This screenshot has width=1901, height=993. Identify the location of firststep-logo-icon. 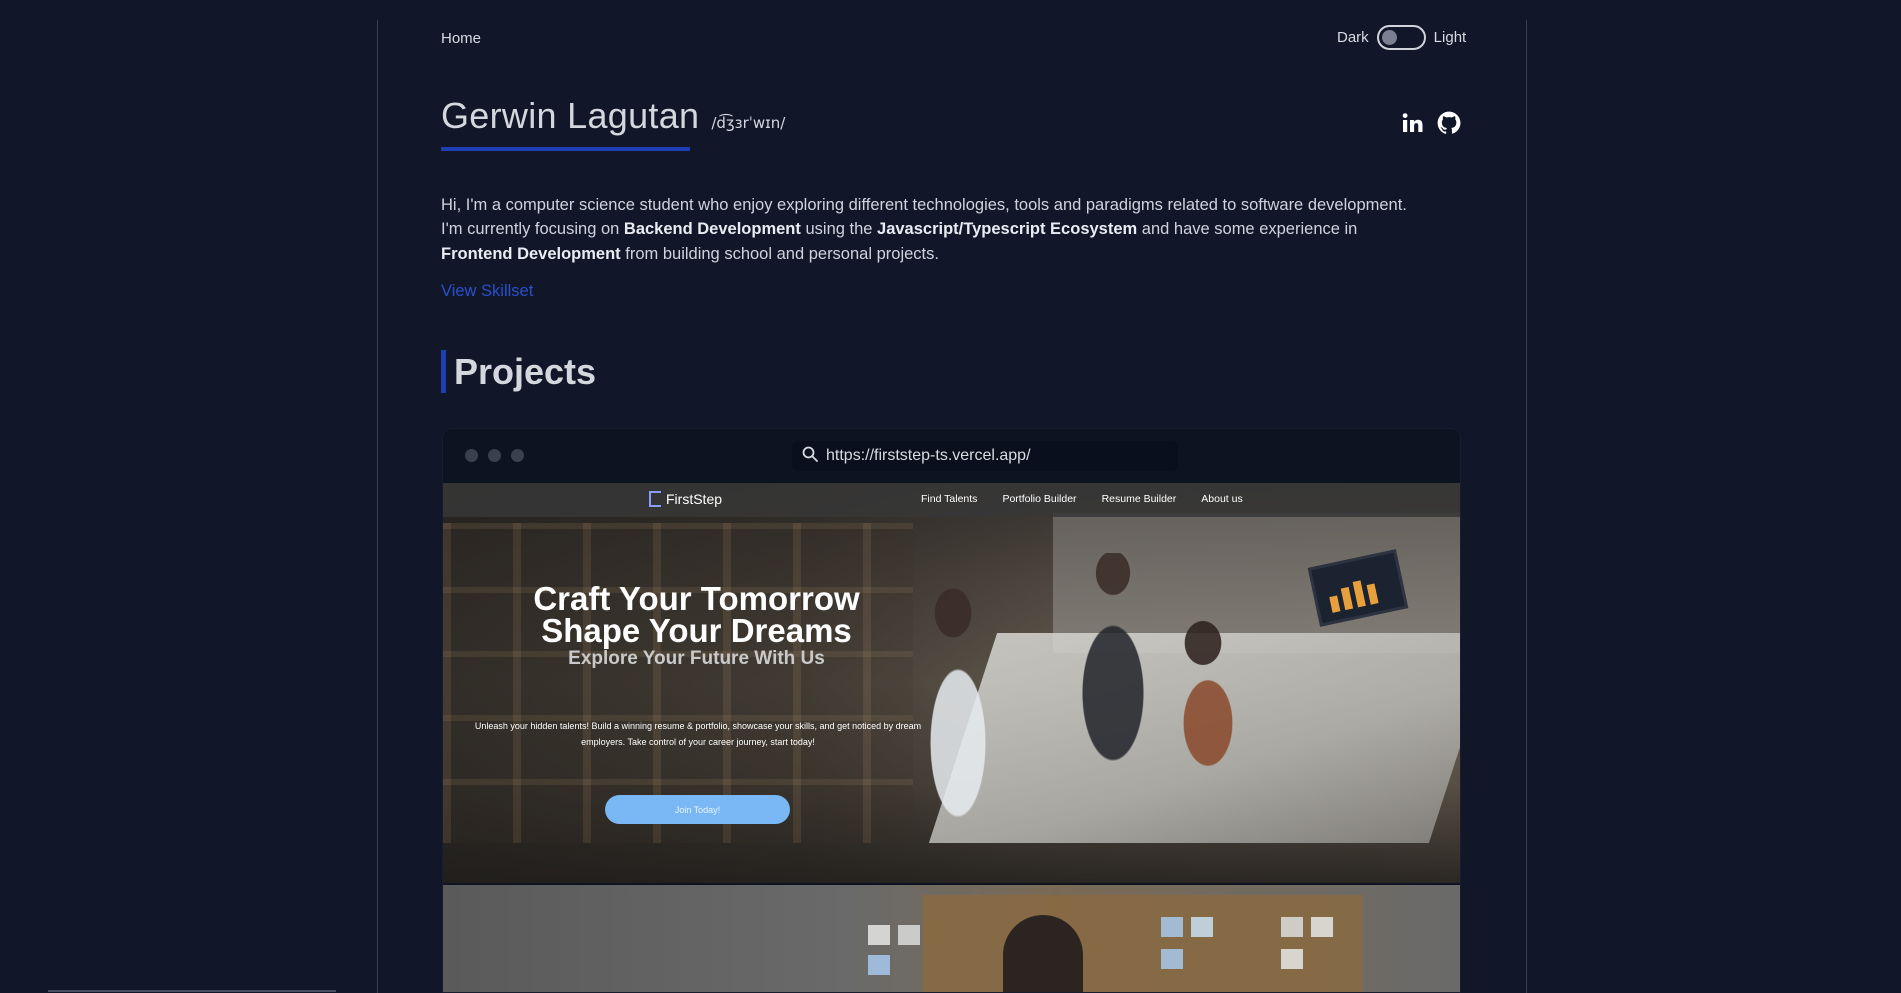
(655, 499).